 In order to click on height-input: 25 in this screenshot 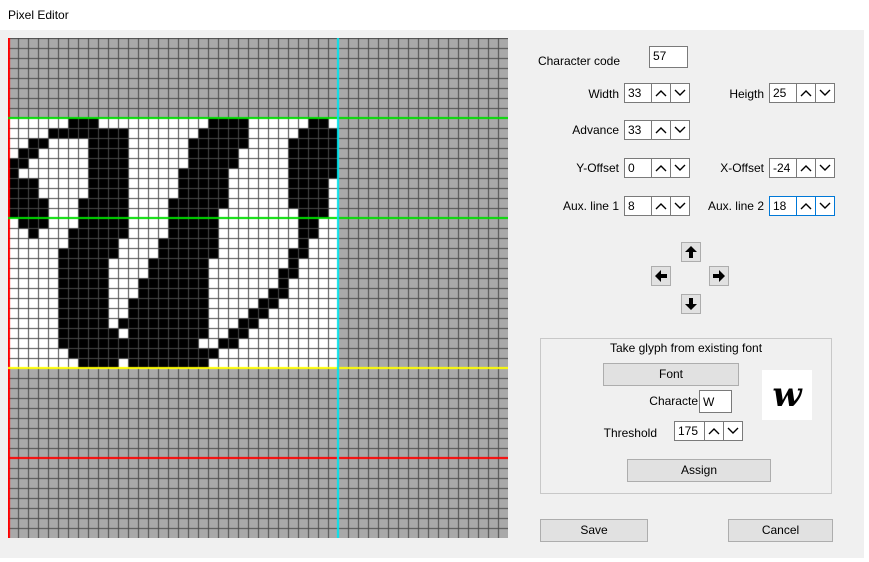, I will do `click(783, 93)`.